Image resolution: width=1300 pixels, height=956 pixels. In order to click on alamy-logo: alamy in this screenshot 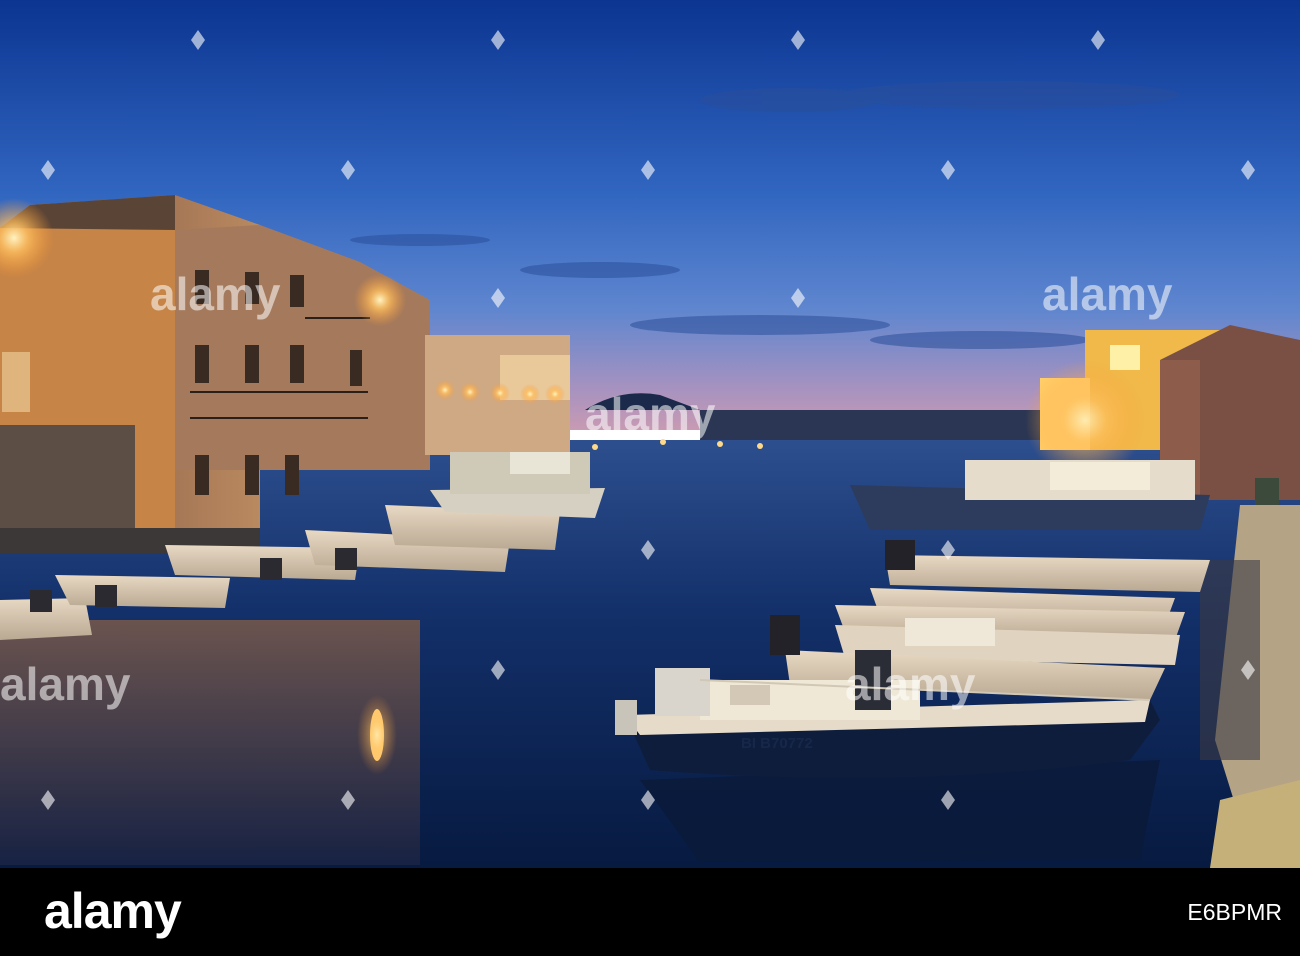, I will do `click(113, 911)`.